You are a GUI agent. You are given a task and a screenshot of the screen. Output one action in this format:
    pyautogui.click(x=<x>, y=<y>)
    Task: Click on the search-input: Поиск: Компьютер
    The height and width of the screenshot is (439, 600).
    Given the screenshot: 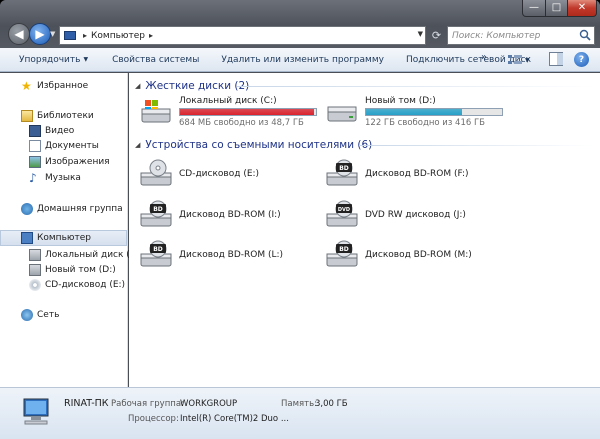 What is the action you would take?
    pyautogui.click(x=521, y=35)
    